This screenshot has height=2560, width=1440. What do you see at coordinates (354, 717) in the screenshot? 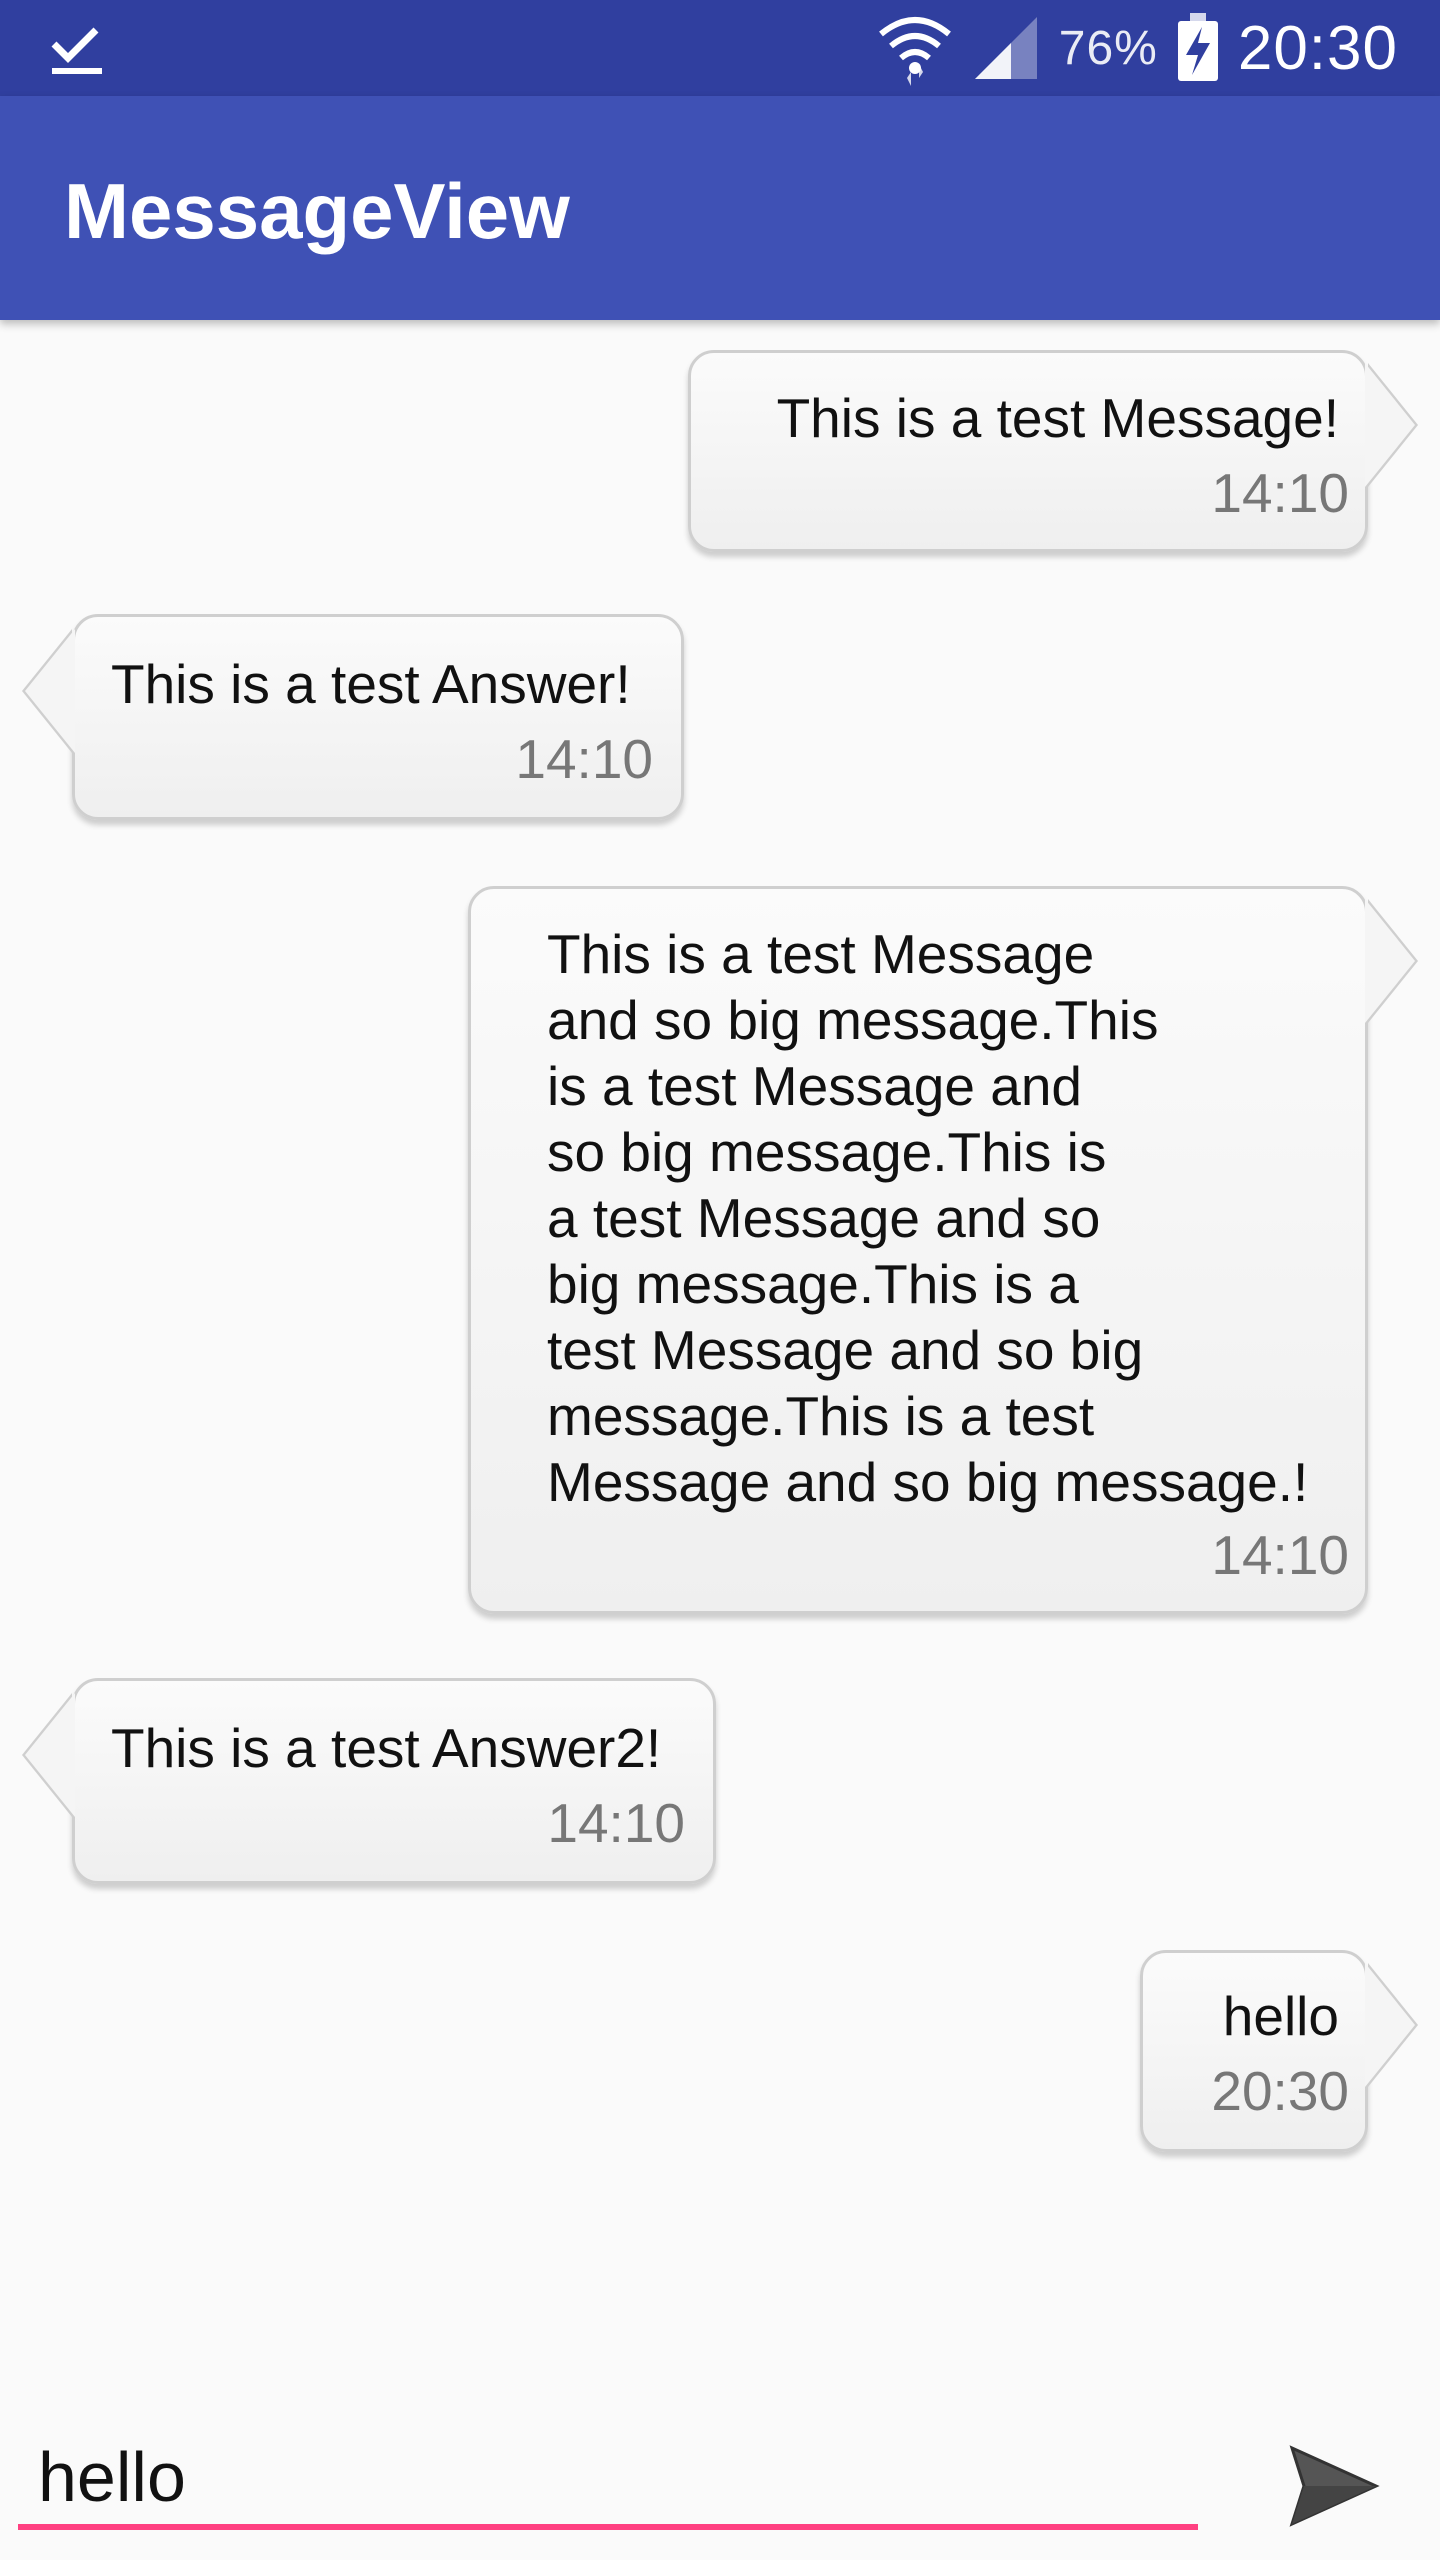
I see `message-bubble-incoming: This is a test Answer! 14:10` at bounding box center [354, 717].